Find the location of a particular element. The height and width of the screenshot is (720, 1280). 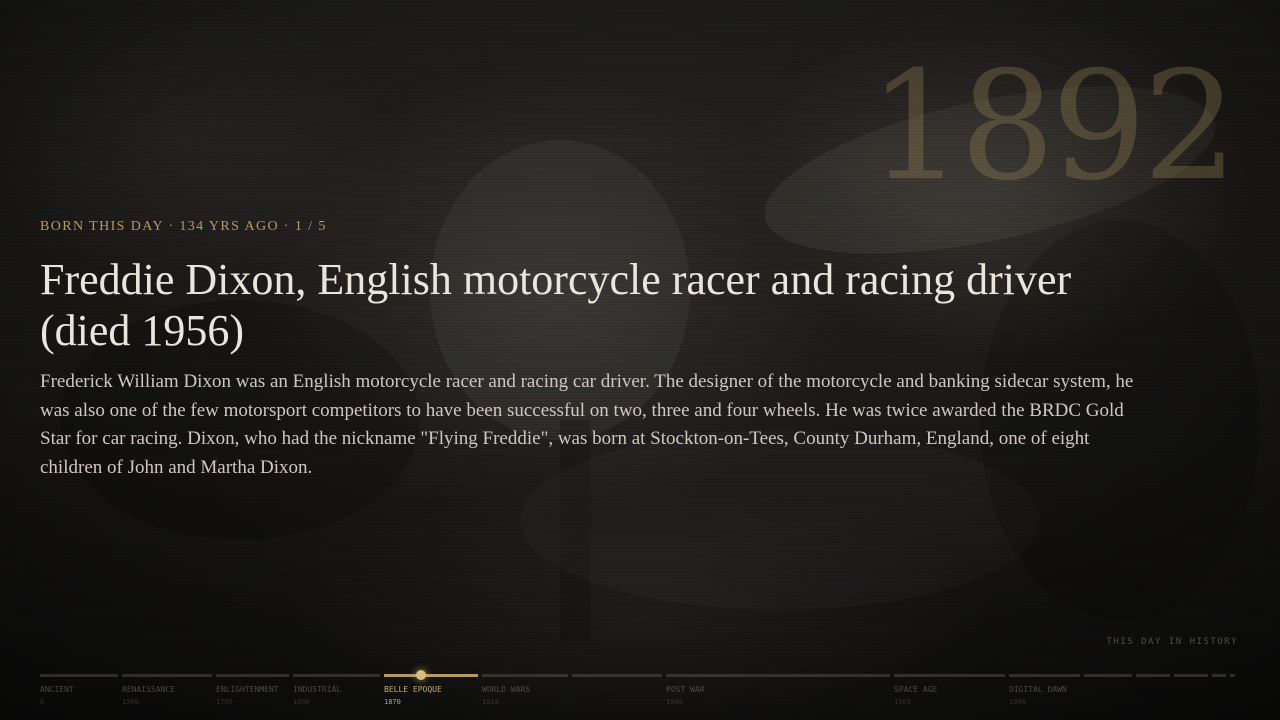

era-name: WORLD WARS is located at coordinates (506, 689).